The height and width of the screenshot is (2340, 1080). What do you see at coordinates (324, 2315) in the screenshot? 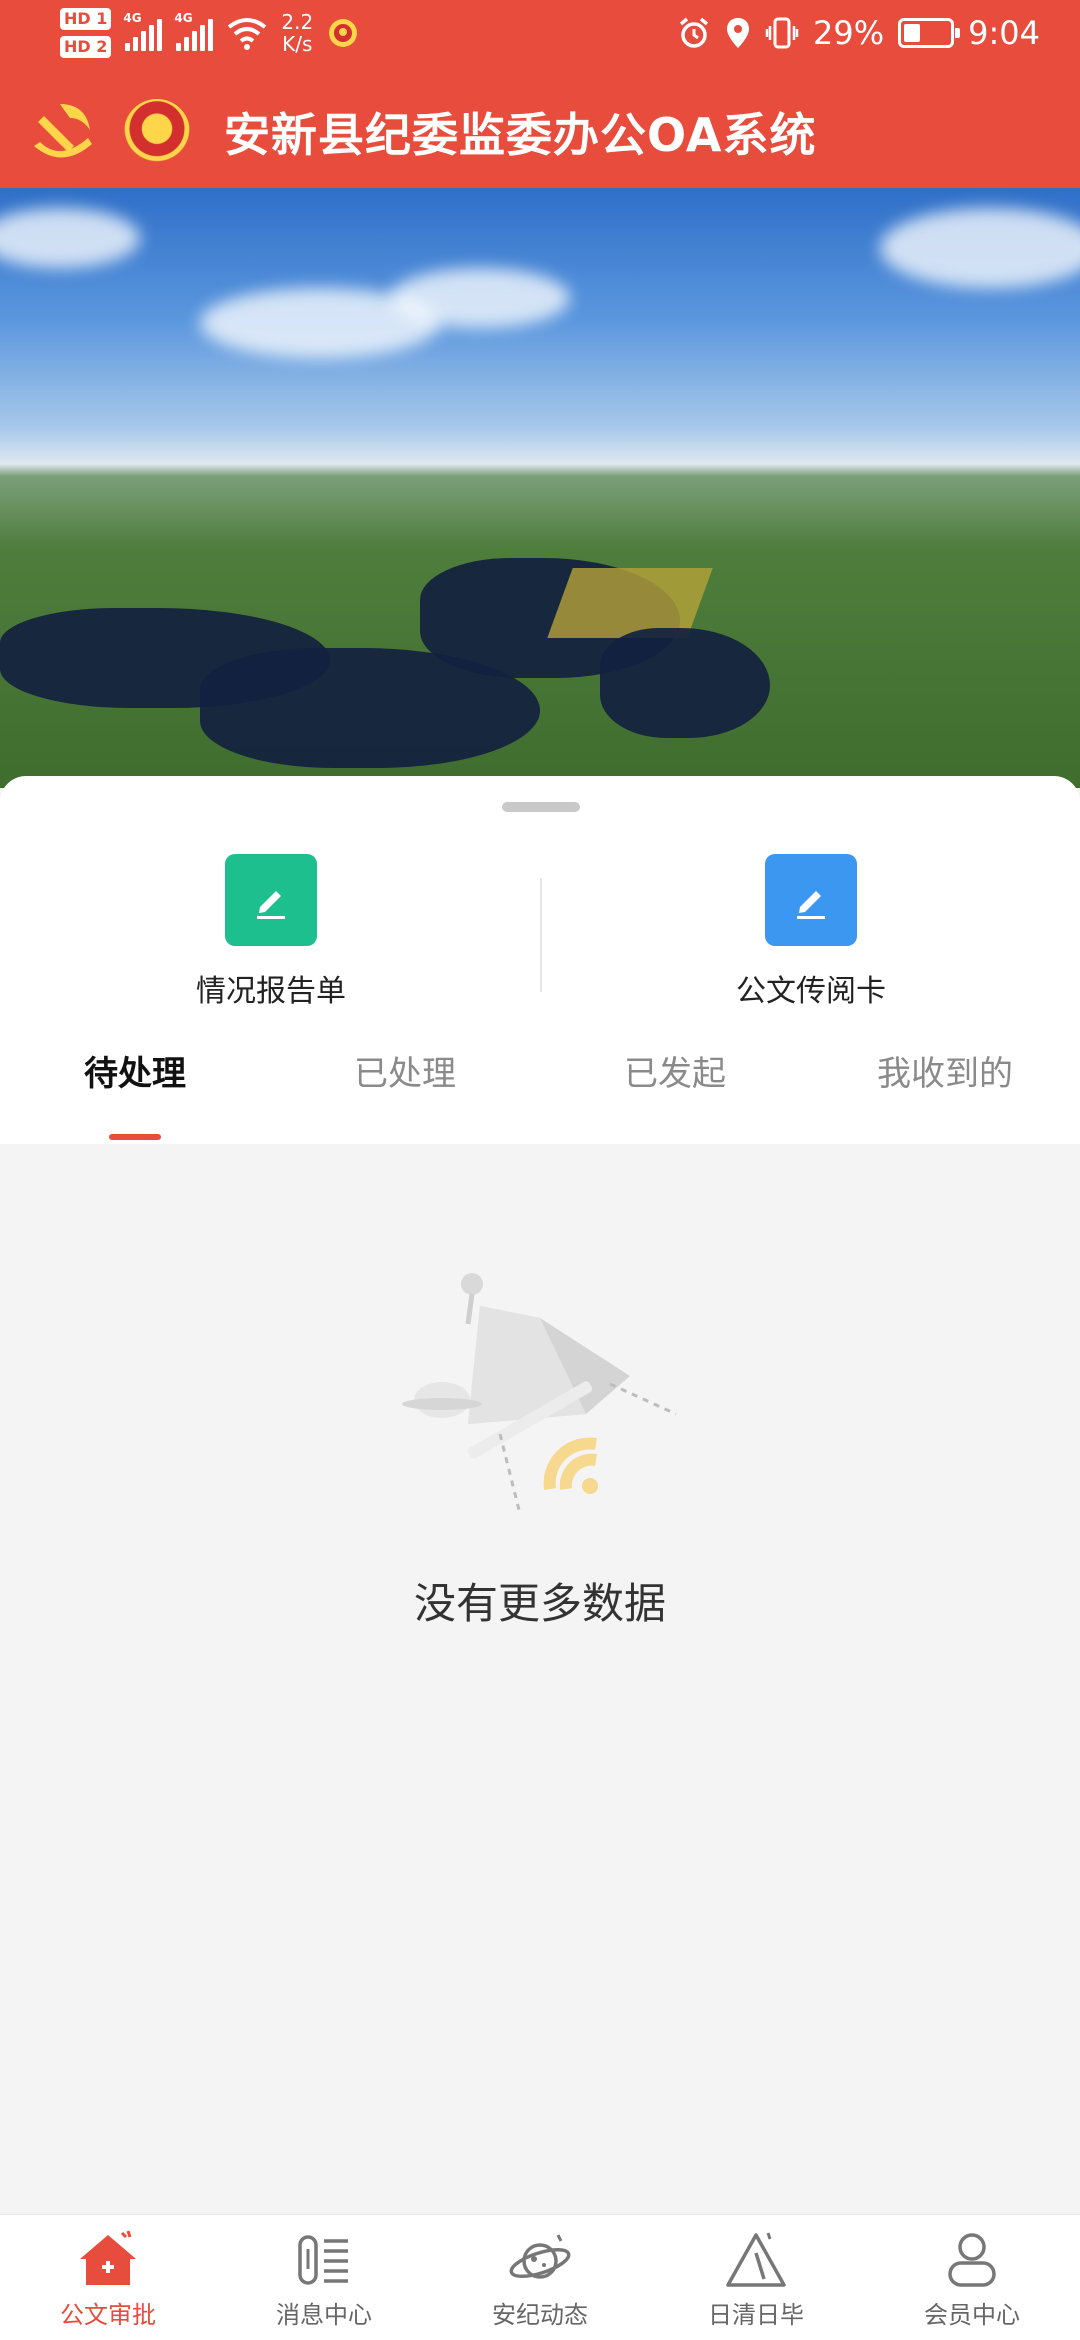
I see `nav-item-label: 消息中心` at bounding box center [324, 2315].